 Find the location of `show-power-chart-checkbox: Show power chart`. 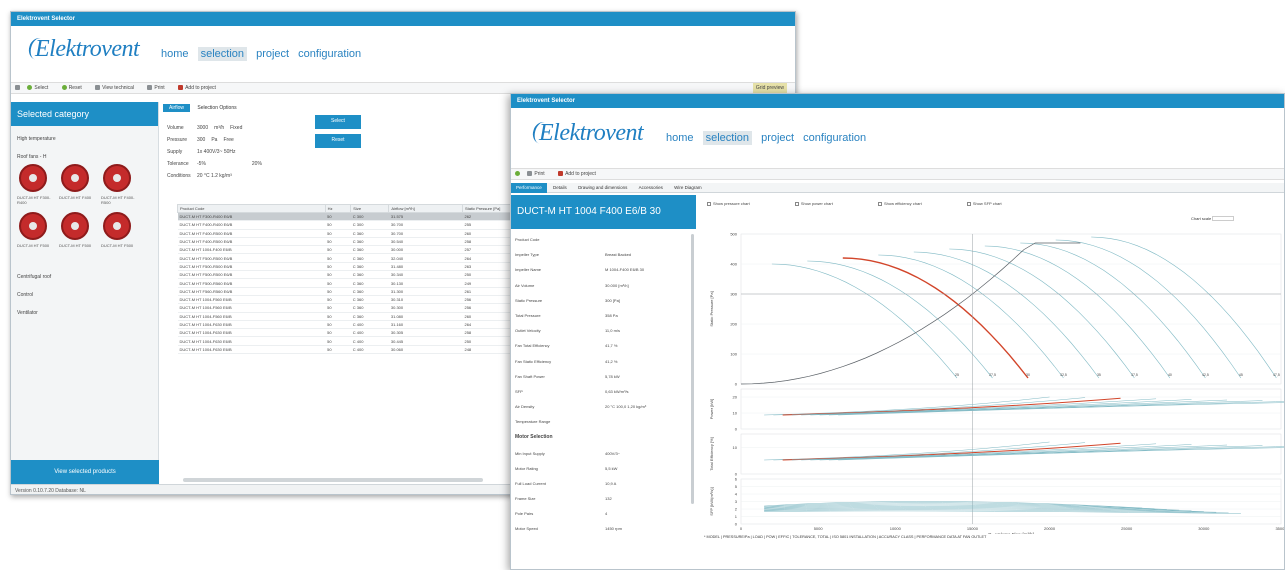

show-power-chart-checkbox: Show power chart is located at coordinates (824, 203).